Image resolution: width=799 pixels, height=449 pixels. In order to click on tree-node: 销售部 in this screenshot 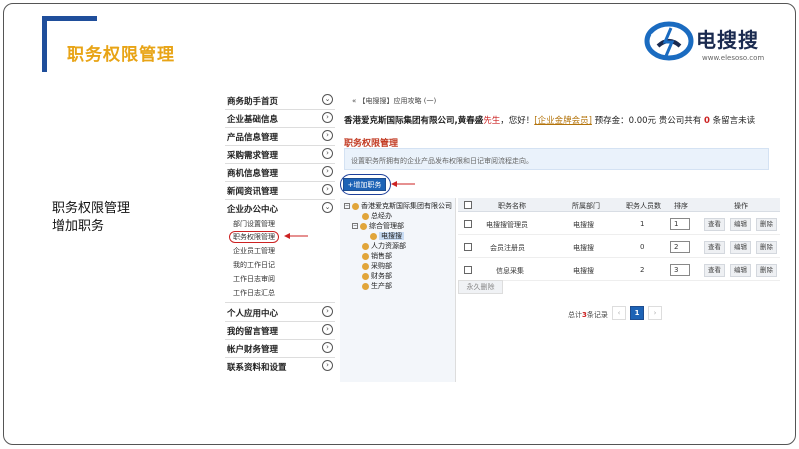, I will do `click(377, 256)`.